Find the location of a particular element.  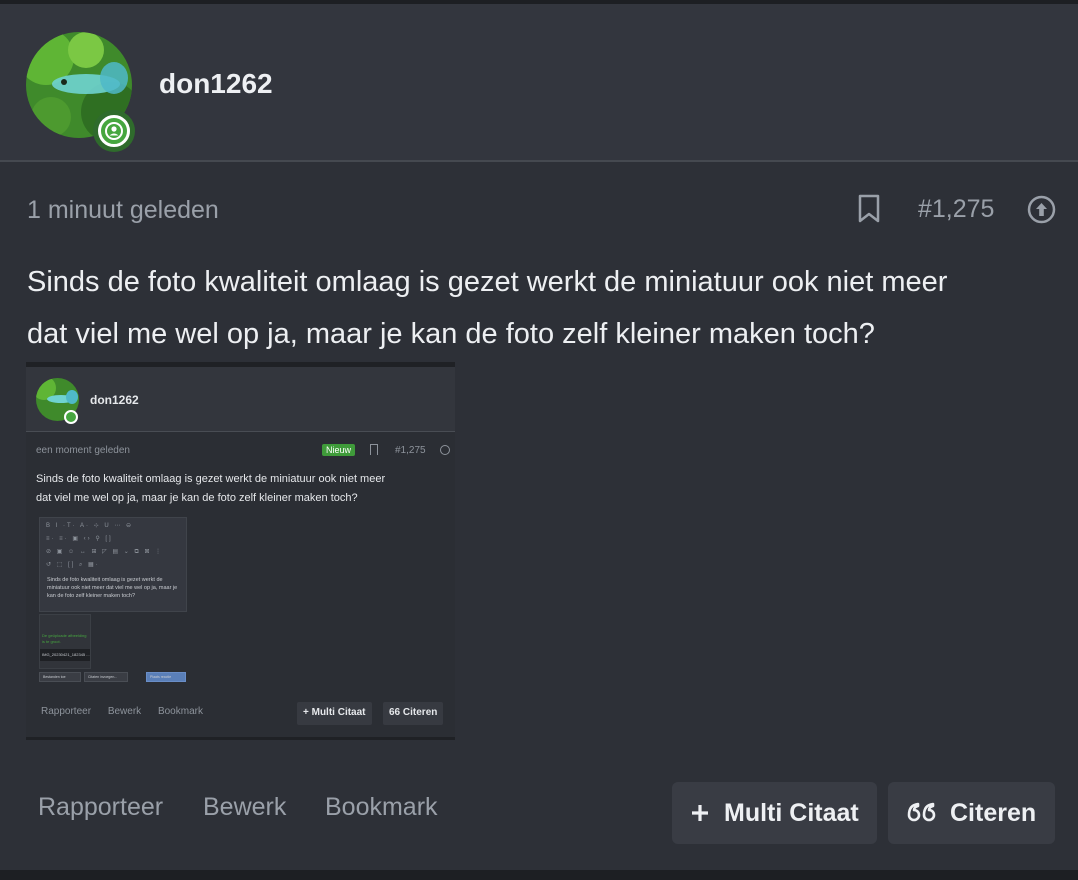

bookmark-icon is located at coordinates (869, 209).